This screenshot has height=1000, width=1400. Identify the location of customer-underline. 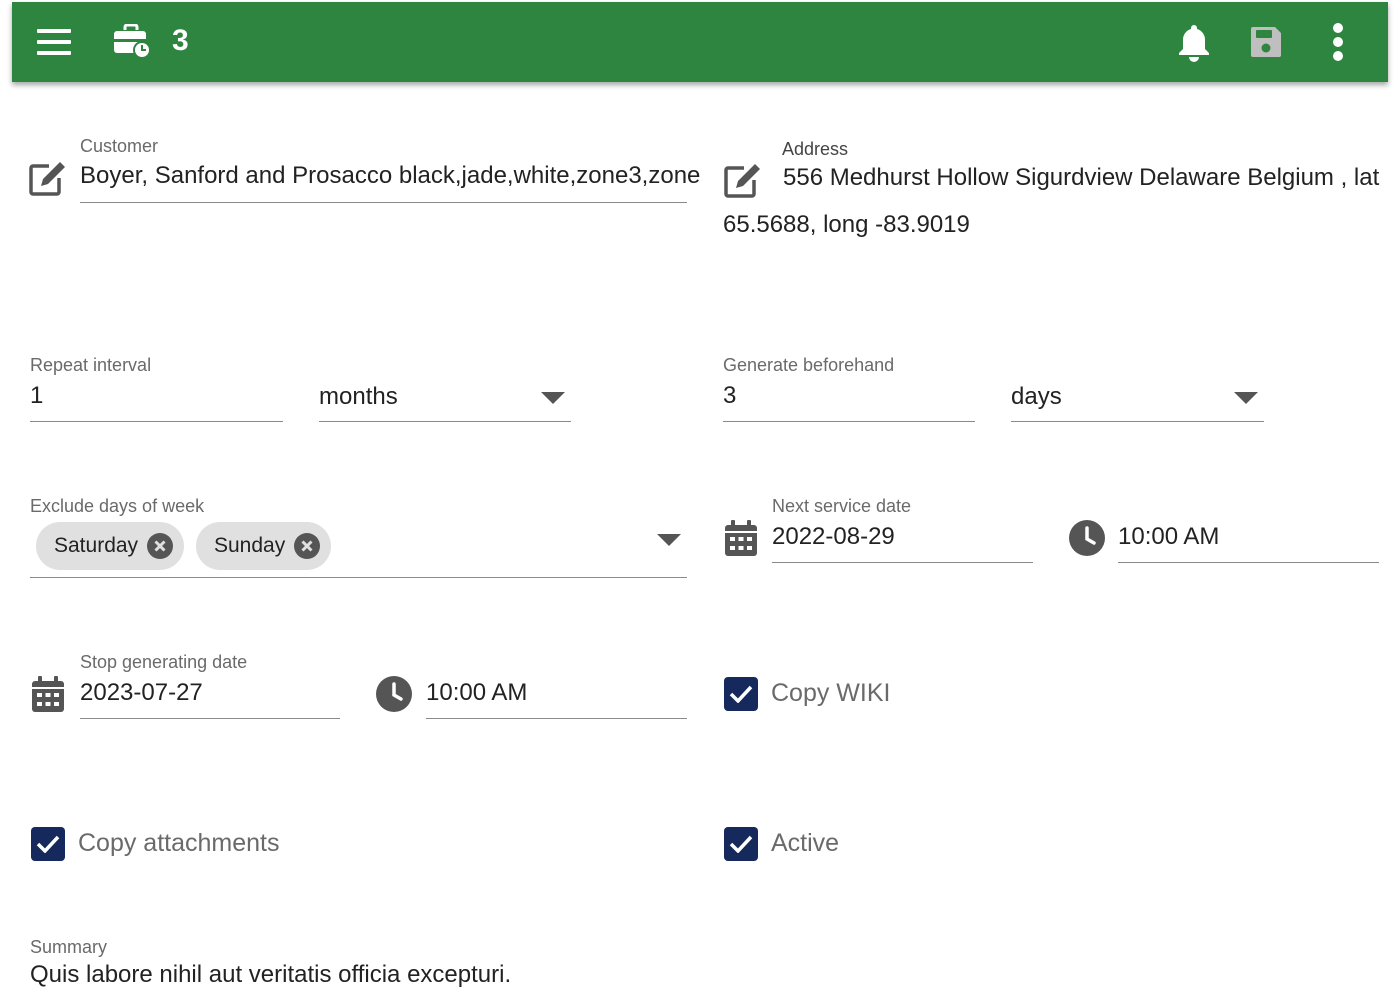
(383, 202).